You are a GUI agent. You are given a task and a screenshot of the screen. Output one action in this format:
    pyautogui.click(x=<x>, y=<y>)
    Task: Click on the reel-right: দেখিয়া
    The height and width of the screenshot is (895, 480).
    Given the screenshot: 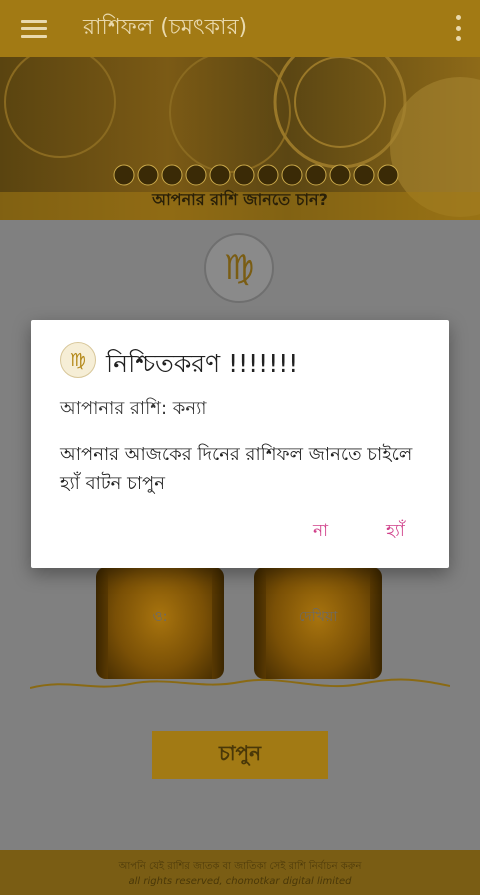 What is the action you would take?
    pyautogui.click(x=318, y=623)
    